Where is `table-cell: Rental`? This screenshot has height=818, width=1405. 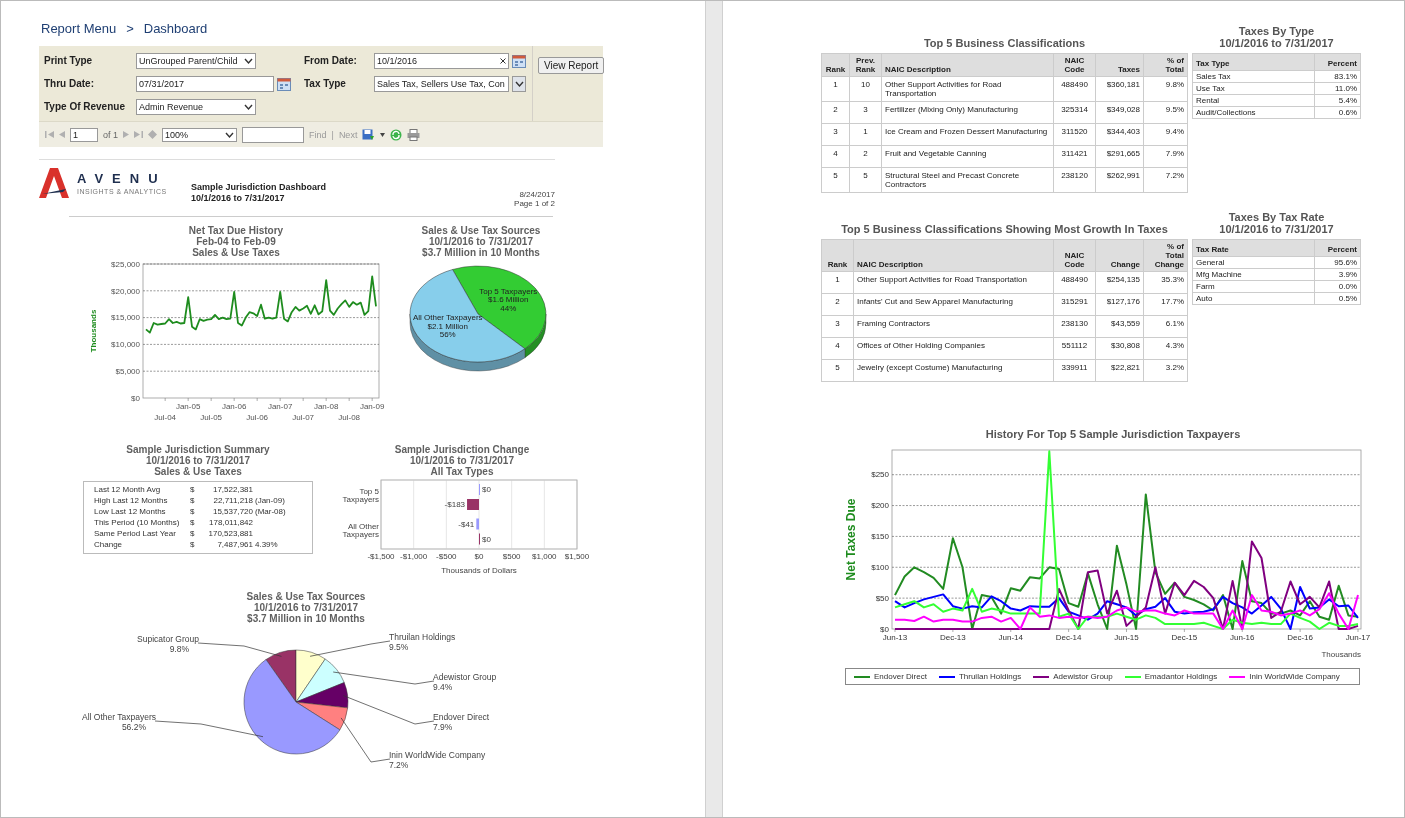 table-cell: Rental is located at coordinates (1253, 100).